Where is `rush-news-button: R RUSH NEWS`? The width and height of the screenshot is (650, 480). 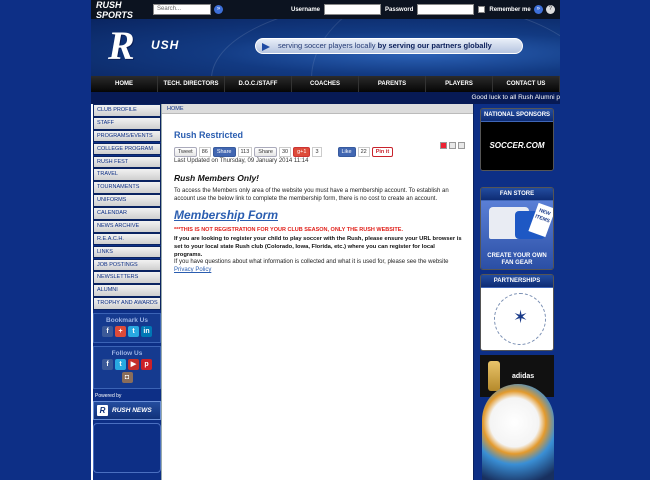 rush-news-button: R RUSH NEWS is located at coordinates (127, 410).